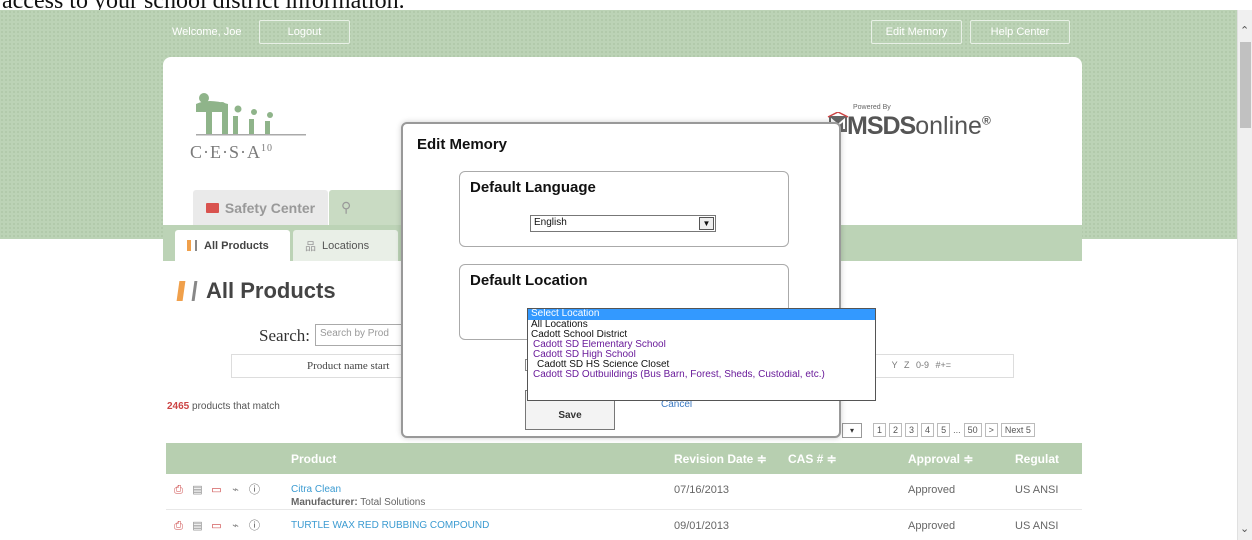  Describe the element at coordinates (360, 335) in the screenshot. I see `search-input: Search by Prod` at that location.